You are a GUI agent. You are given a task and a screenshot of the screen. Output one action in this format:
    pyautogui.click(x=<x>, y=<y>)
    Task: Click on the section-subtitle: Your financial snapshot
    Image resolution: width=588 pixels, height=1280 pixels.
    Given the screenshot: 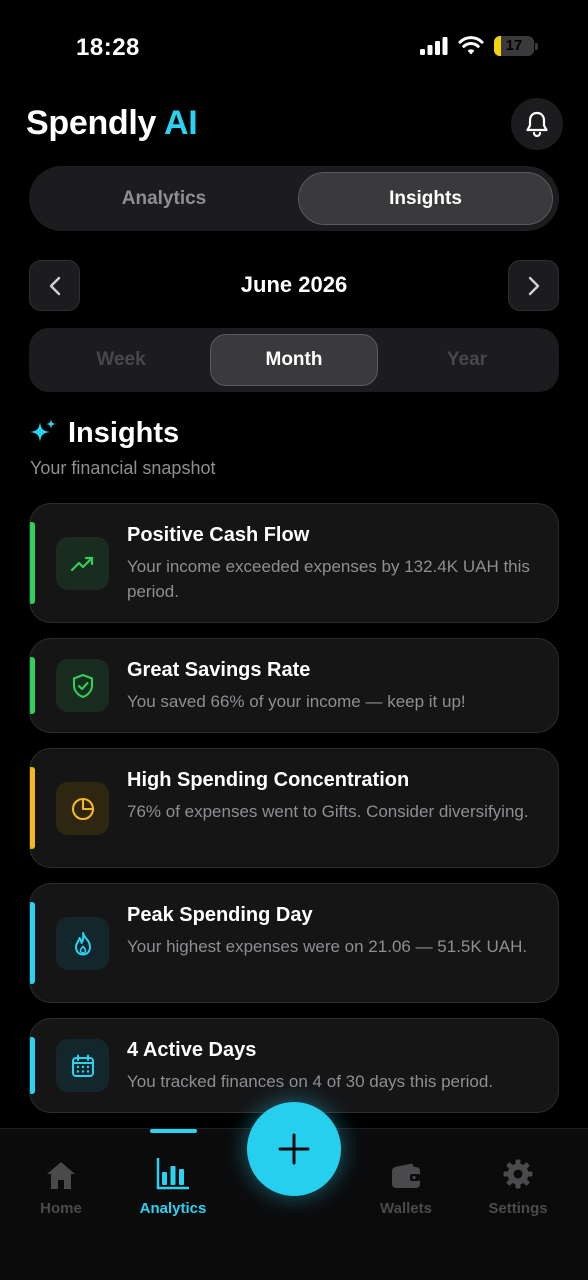 What is the action you would take?
    pyautogui.click(x=123, y=468)
    